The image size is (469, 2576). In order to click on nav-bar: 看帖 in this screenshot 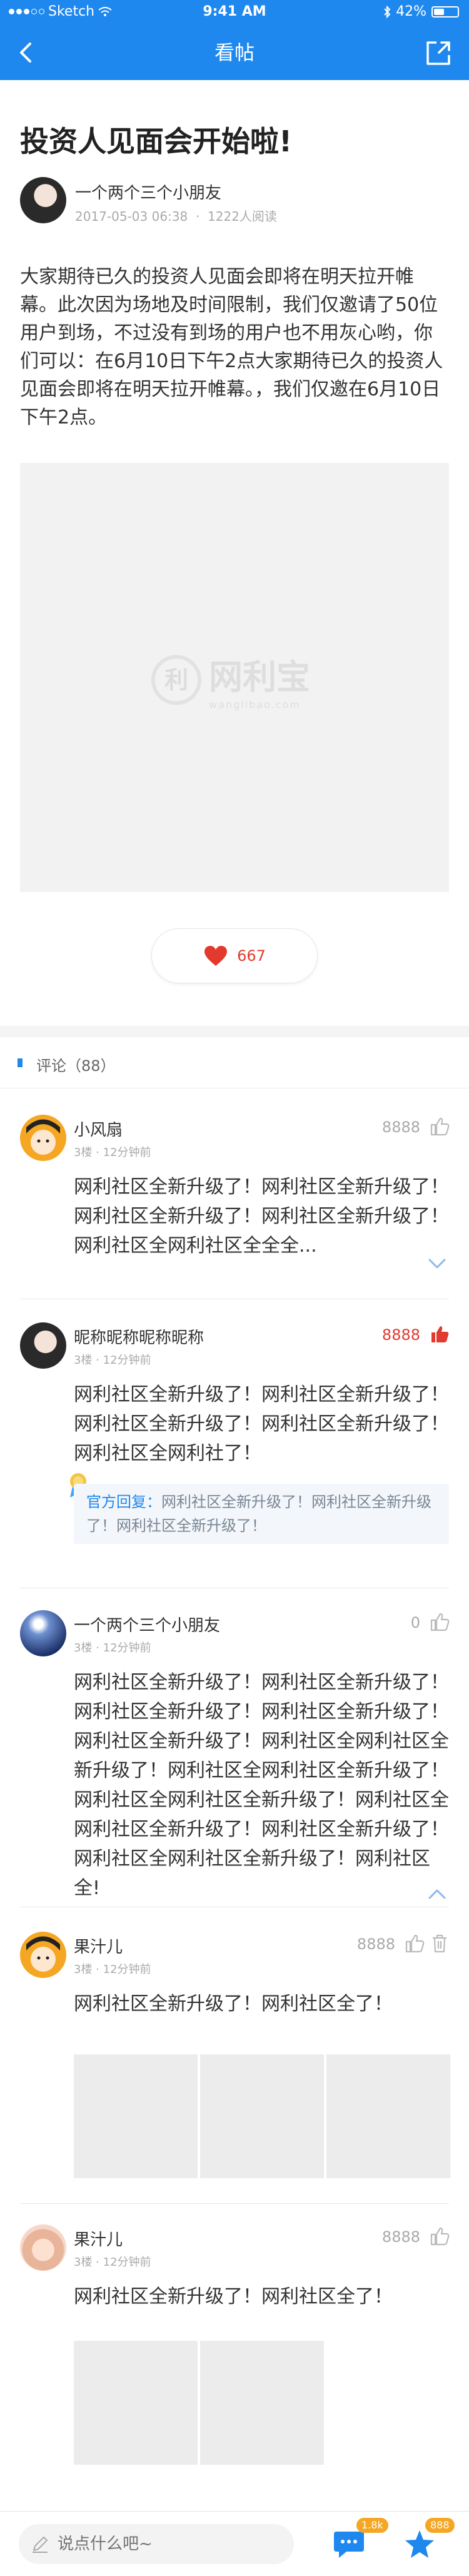, I will do `click(234, 52)`.